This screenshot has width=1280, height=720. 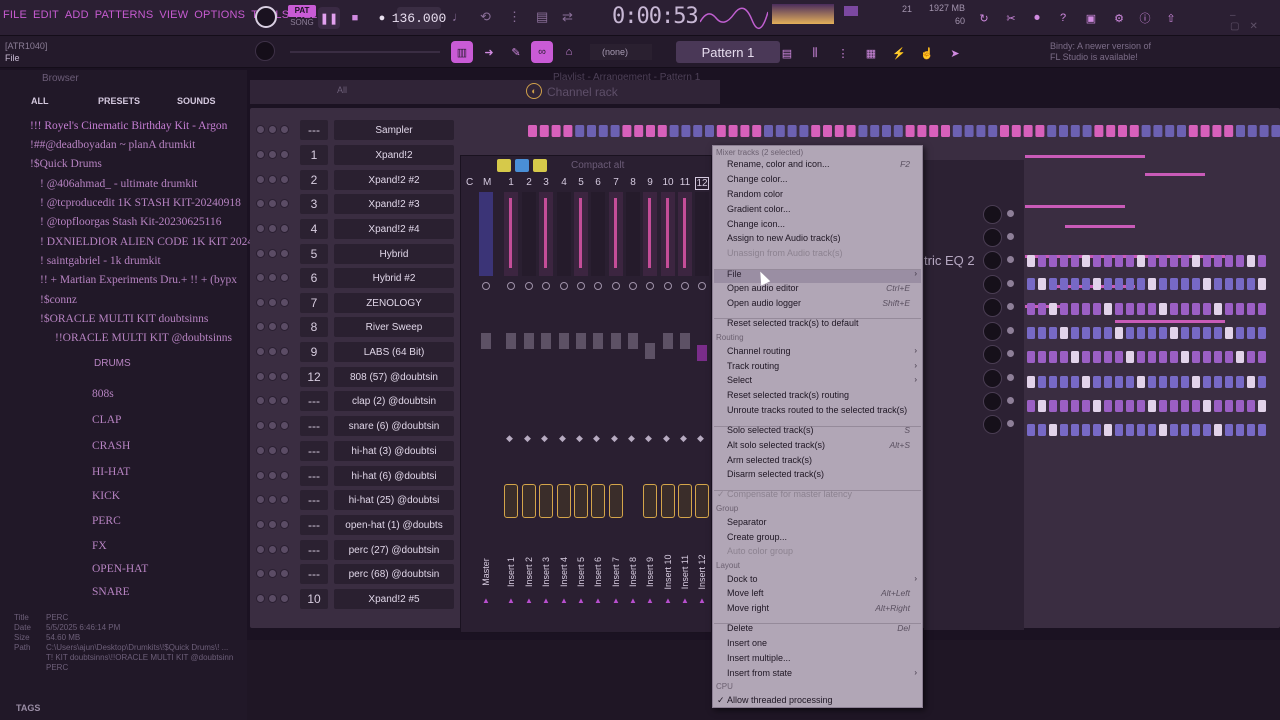 I want to click on menu-patterns: PATTERNS, so click(x=124, y=15).